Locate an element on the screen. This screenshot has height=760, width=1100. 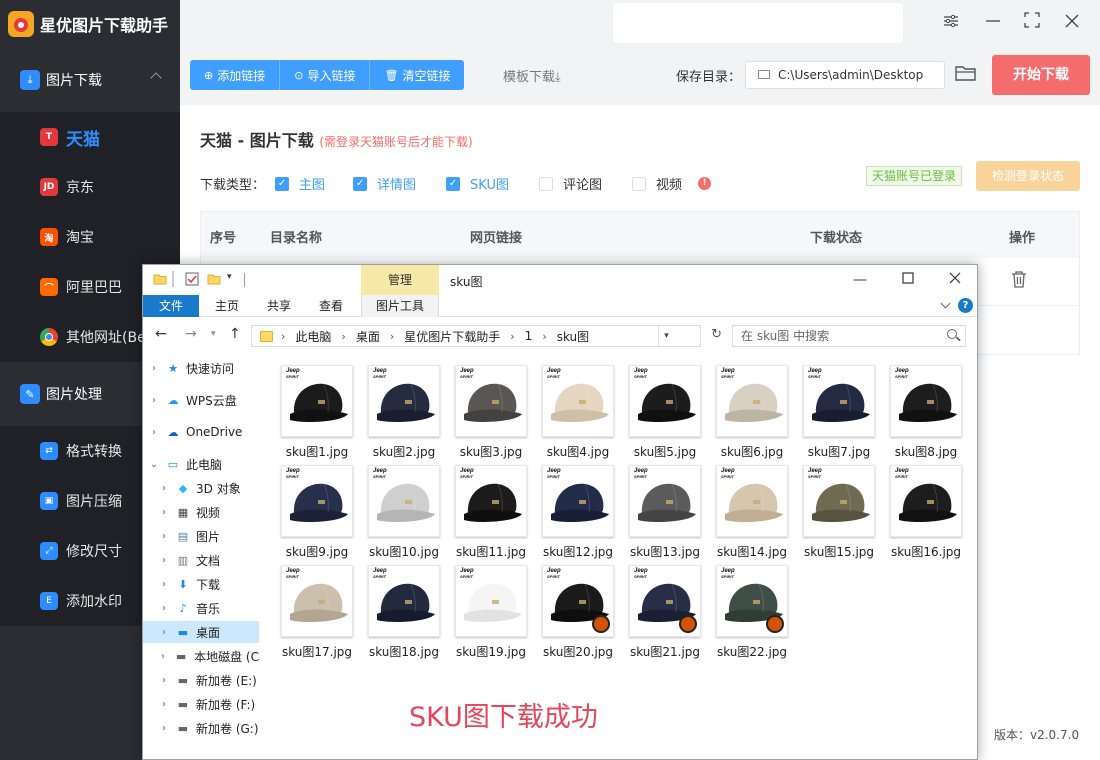
file-item: Jeep SPIRIT sku图4.jpg is located at coordinates (576, 413).